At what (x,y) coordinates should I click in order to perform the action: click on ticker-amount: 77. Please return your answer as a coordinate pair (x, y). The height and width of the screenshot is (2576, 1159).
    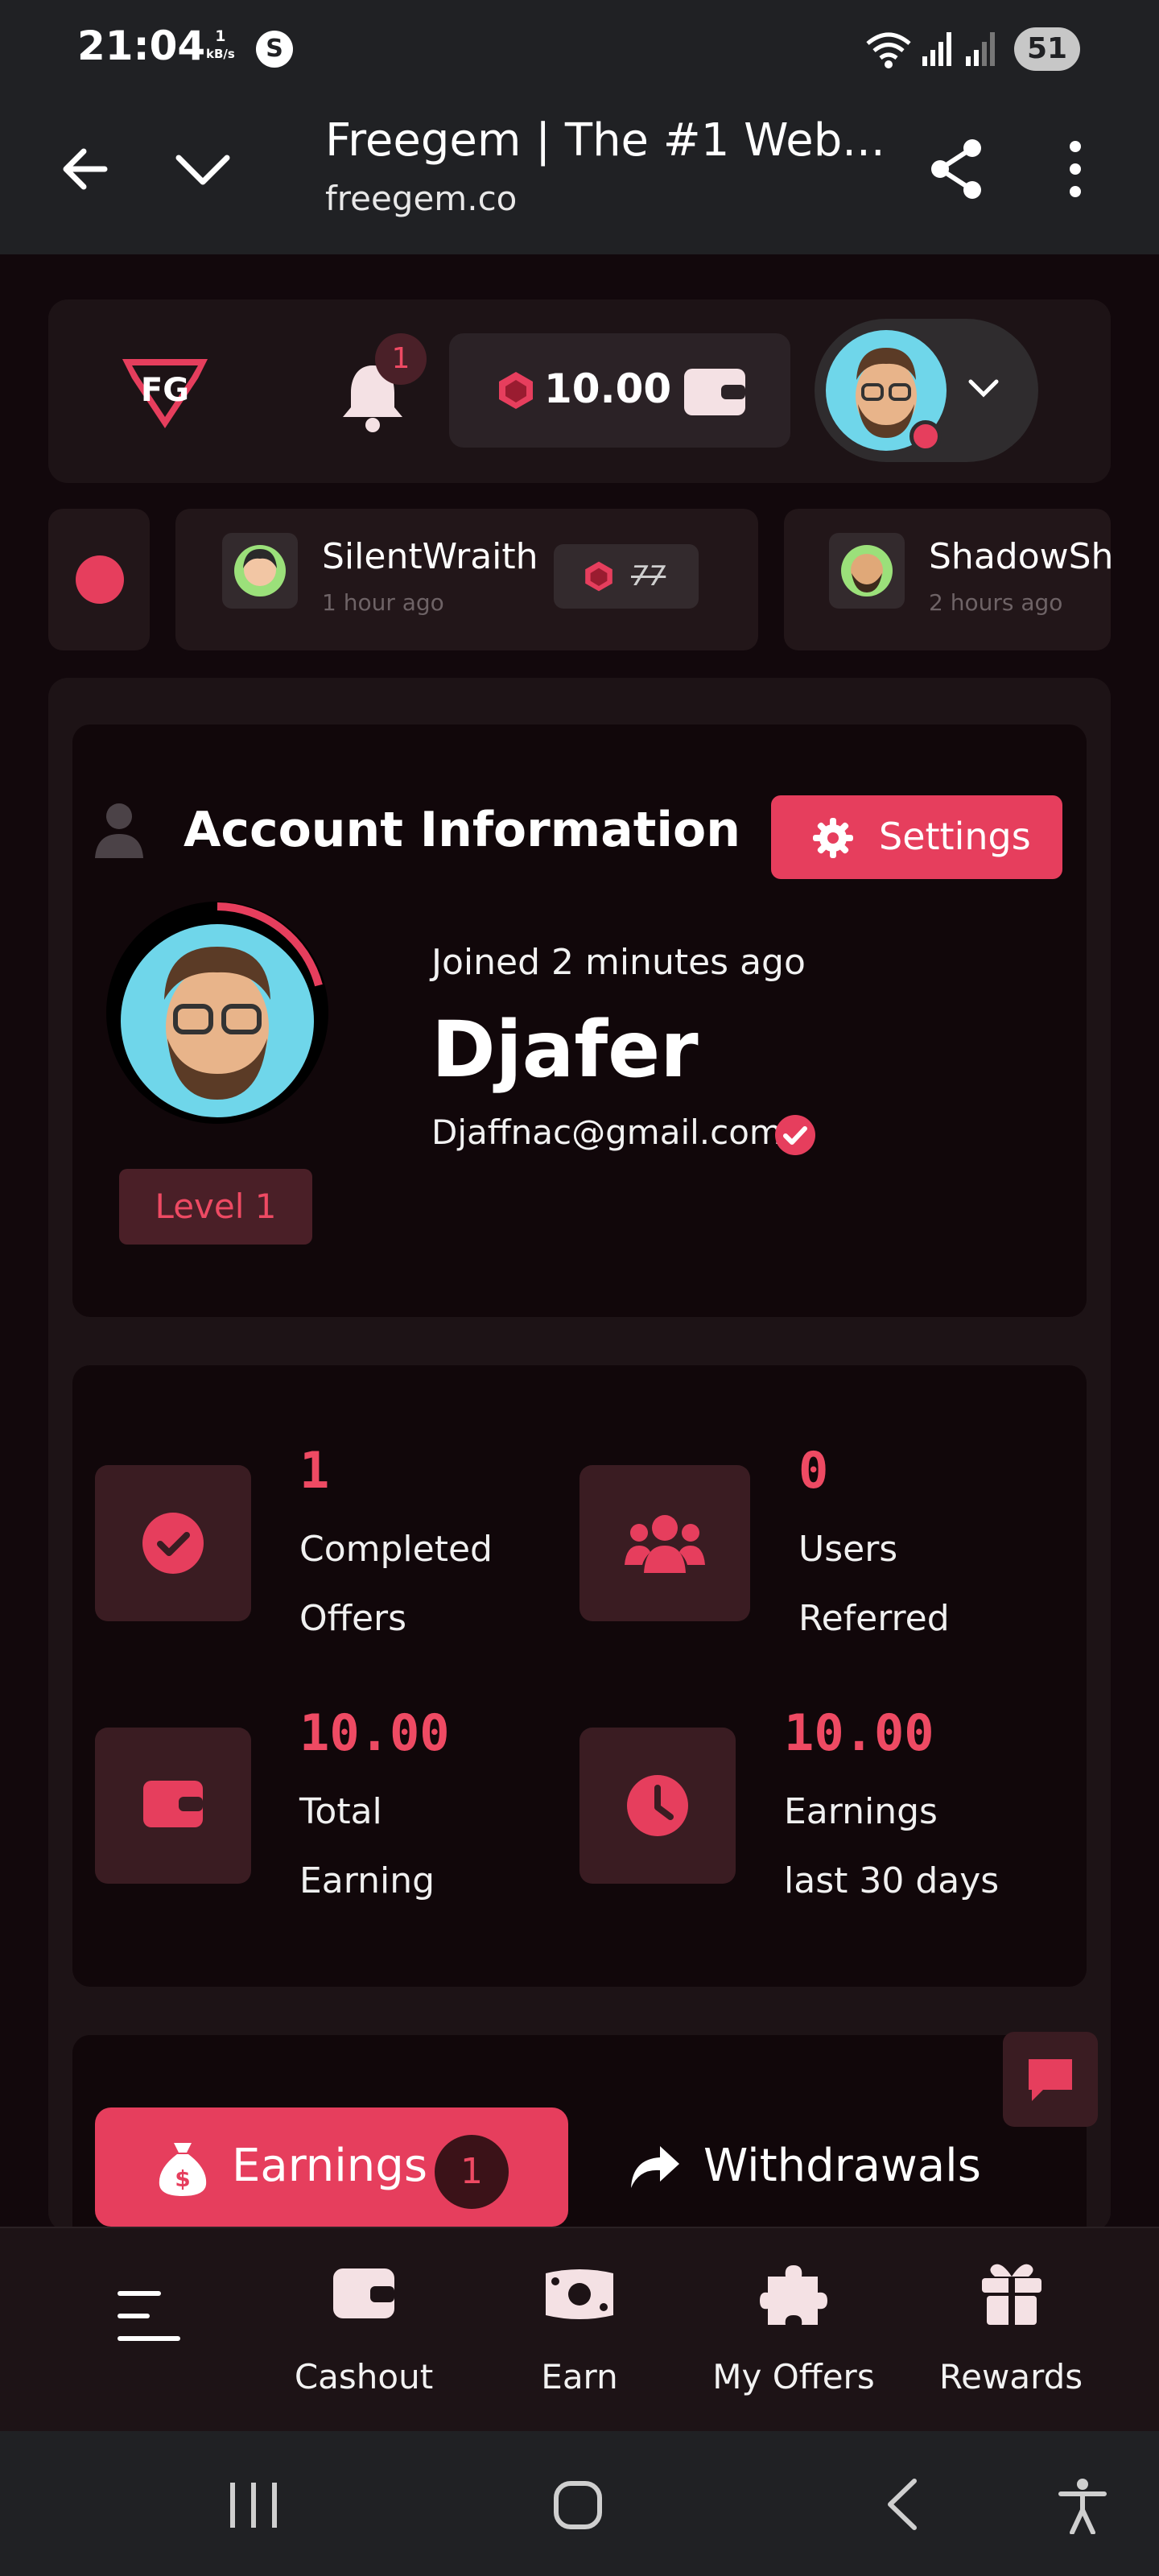
    Looking at the image, I should click on (626, 576).